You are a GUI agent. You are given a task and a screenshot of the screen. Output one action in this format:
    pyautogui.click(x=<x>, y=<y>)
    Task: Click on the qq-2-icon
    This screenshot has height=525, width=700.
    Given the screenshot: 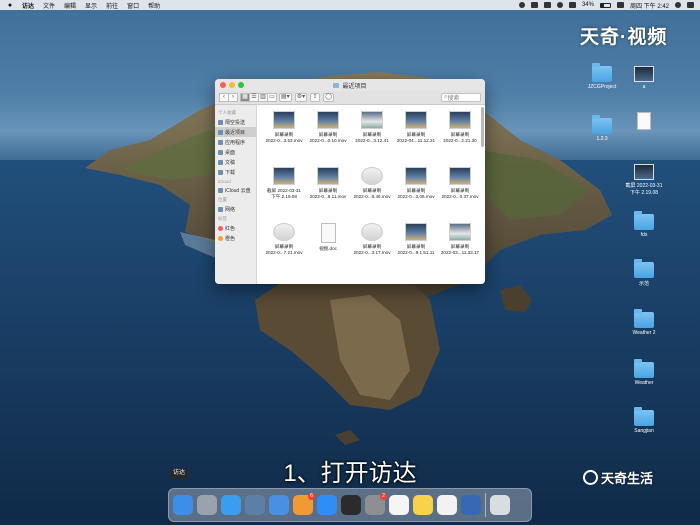 What is the action you would take?
    pyautogui.click(x=447, y=505)
    